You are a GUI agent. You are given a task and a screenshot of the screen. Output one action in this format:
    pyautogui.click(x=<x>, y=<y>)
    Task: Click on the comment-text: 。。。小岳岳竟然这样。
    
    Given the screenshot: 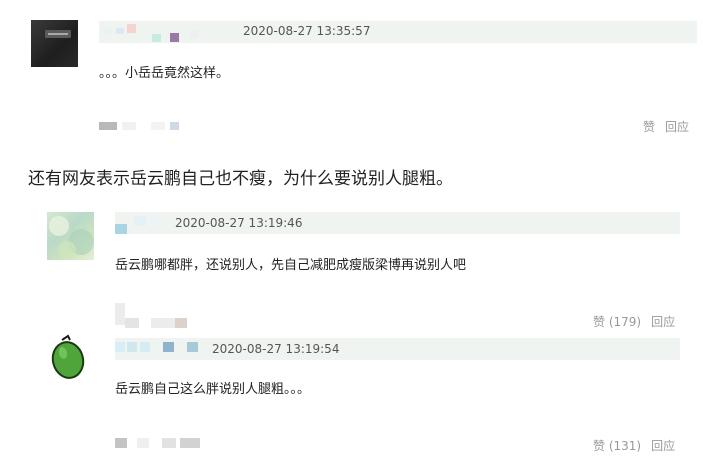 What is the action you would take?
    pyautogui.click(x=164, y=73)
    